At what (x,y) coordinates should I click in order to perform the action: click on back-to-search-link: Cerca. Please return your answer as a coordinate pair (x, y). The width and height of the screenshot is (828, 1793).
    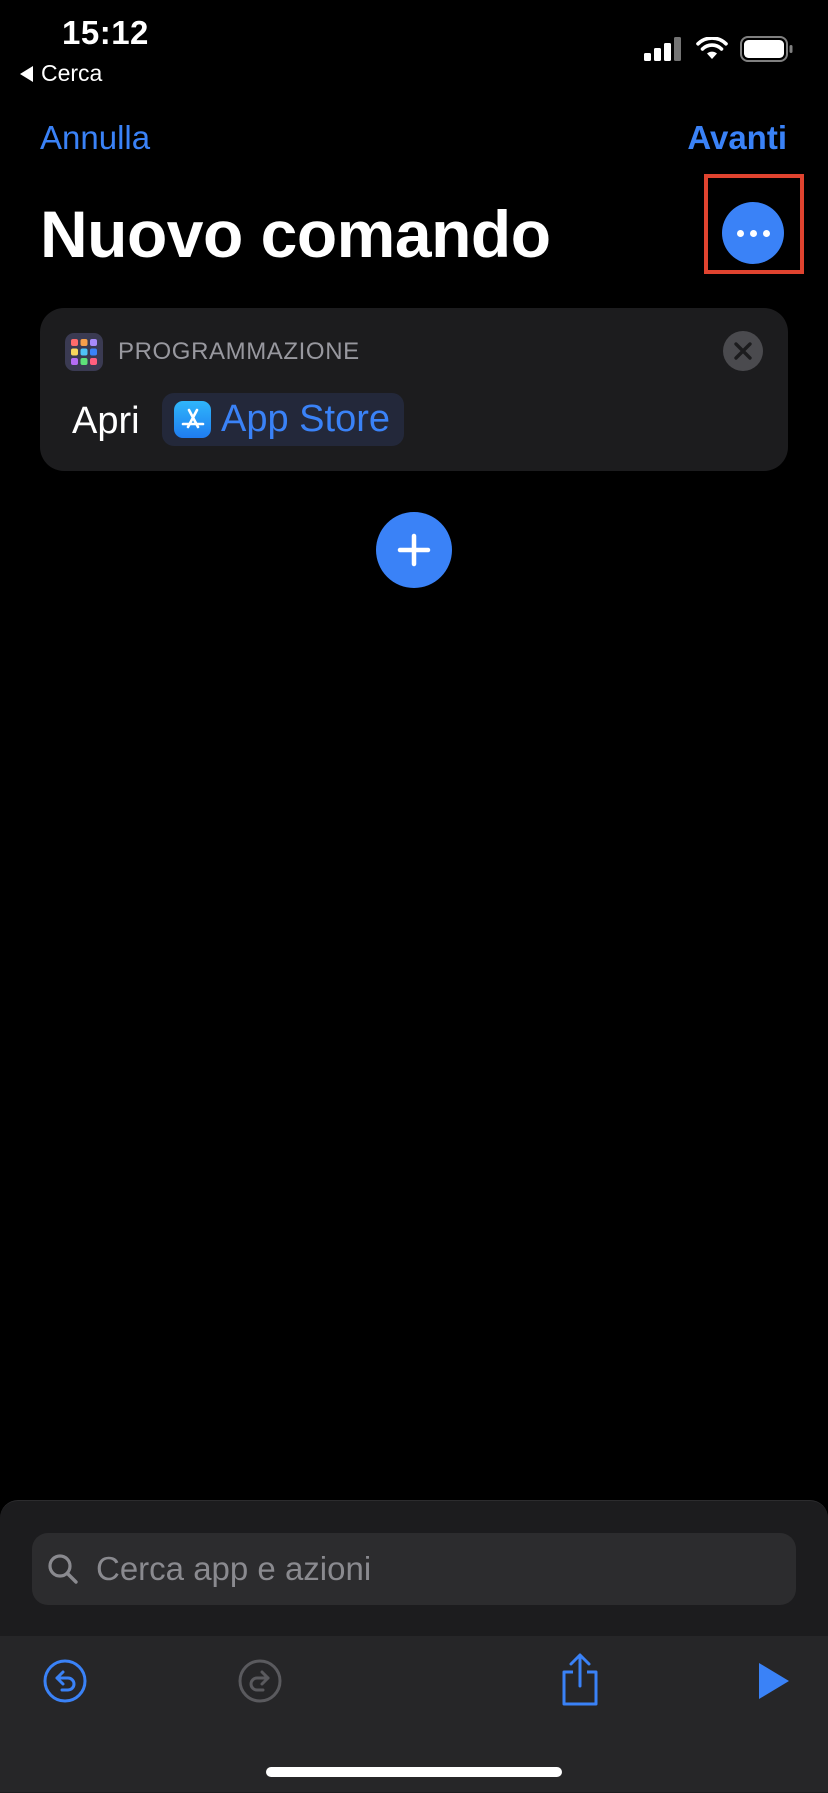
    Looking at the image, I should click on (61, 73).